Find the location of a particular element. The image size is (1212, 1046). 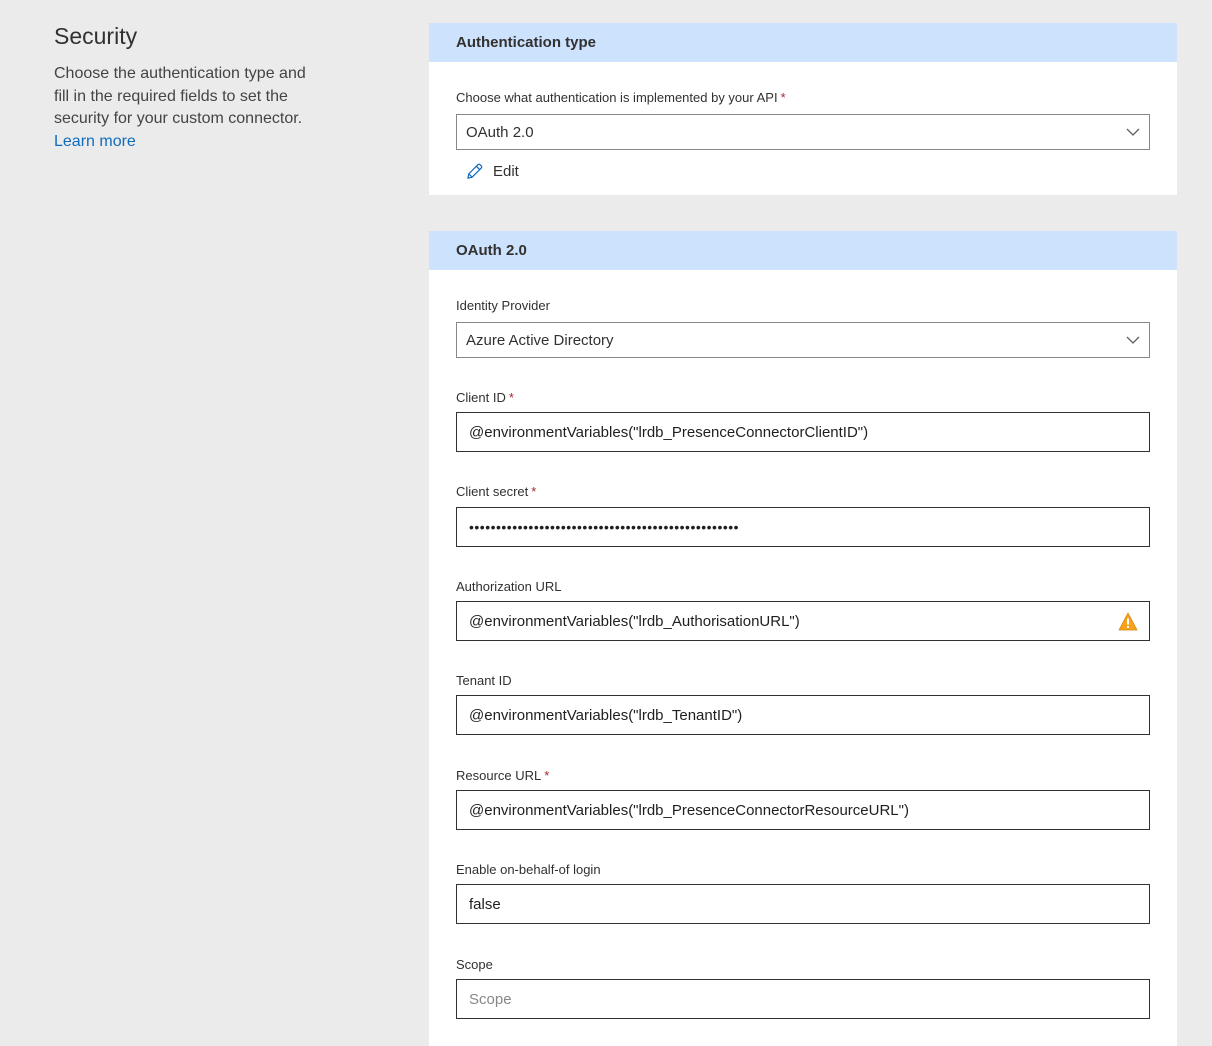

auth-type-dropdown: OAuth 2.0 is located at coordinates (803, 132).